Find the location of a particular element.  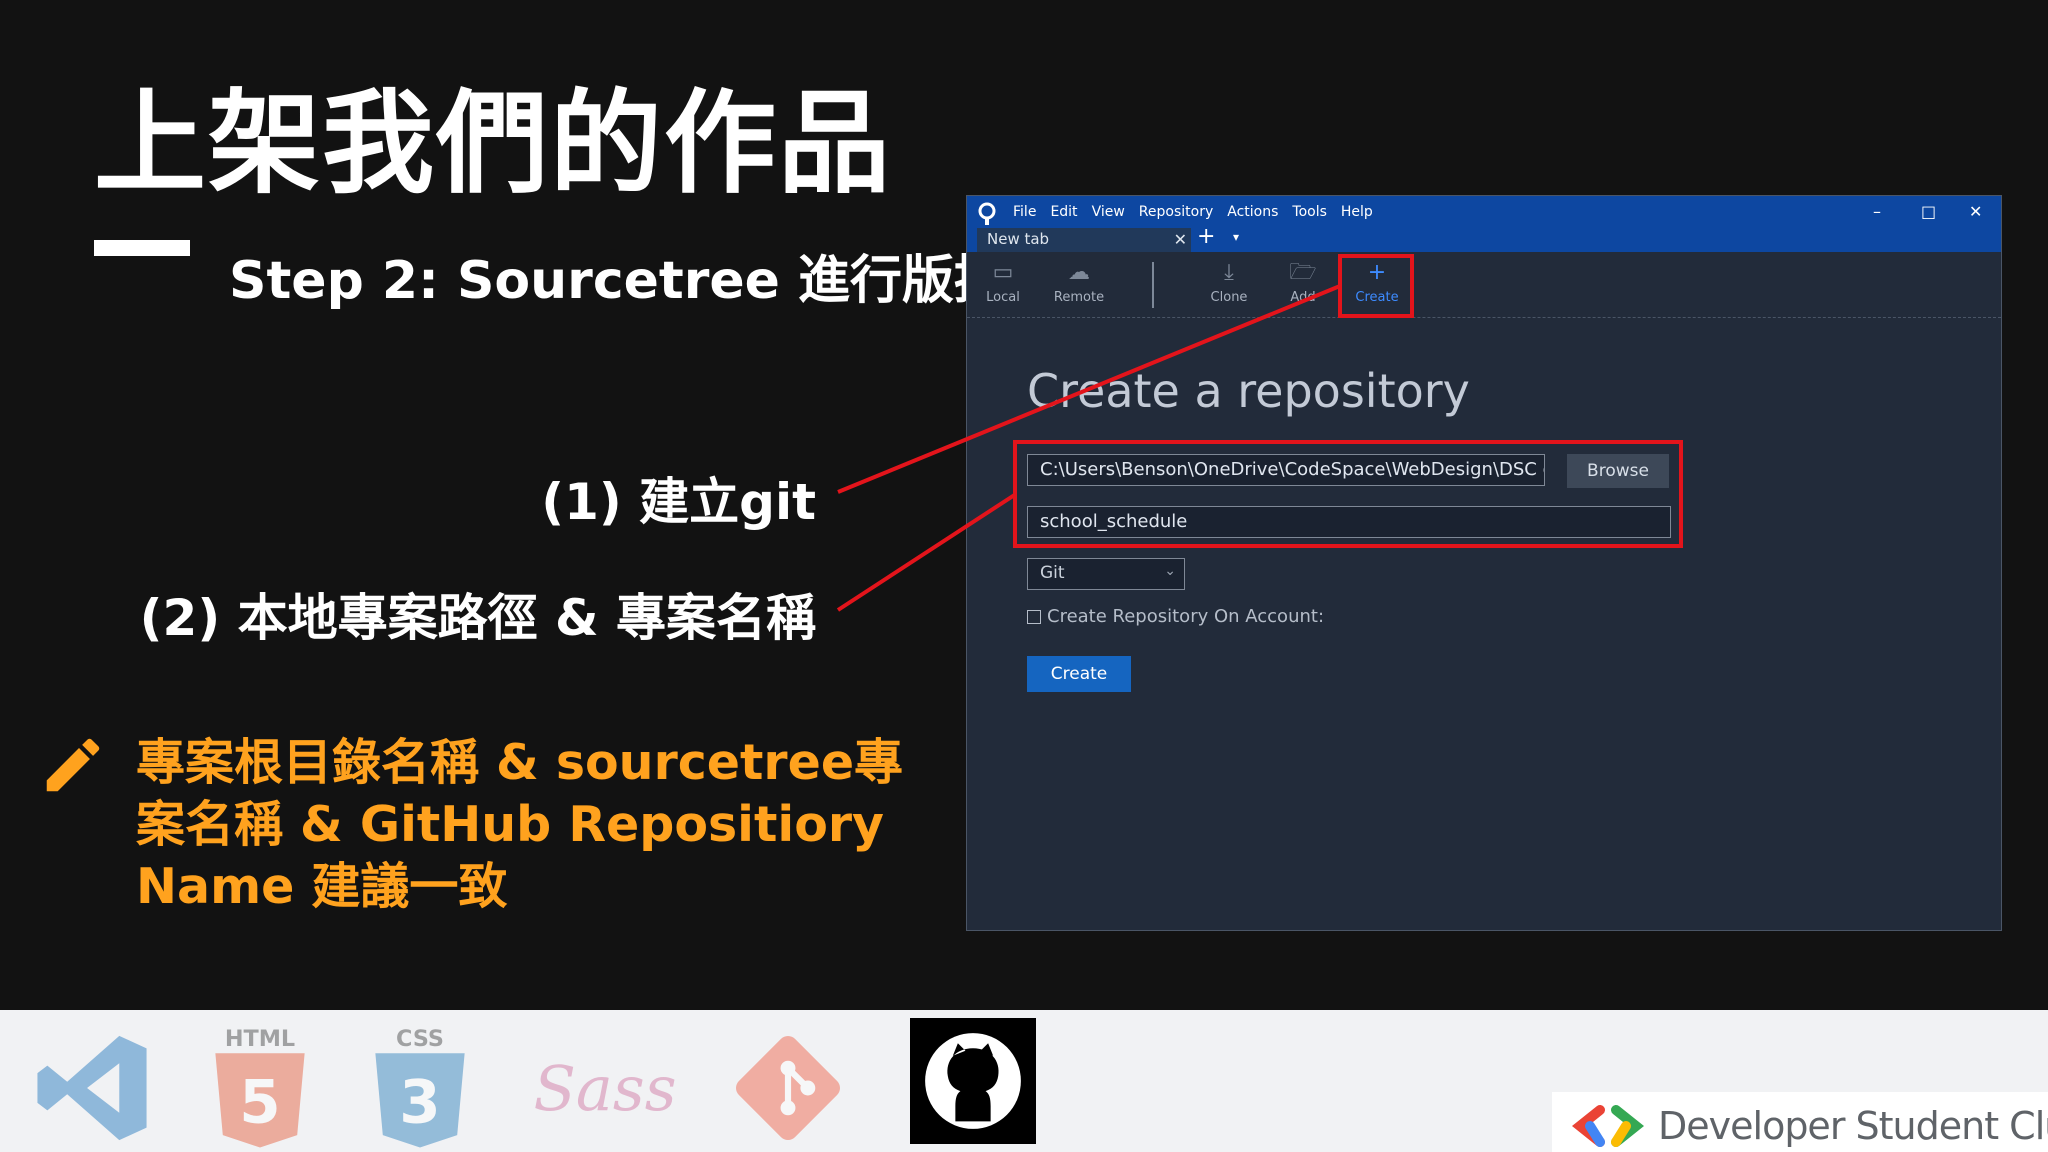

dsc-label: Developer Student Clubs is located at coordinates (1853, 1126).